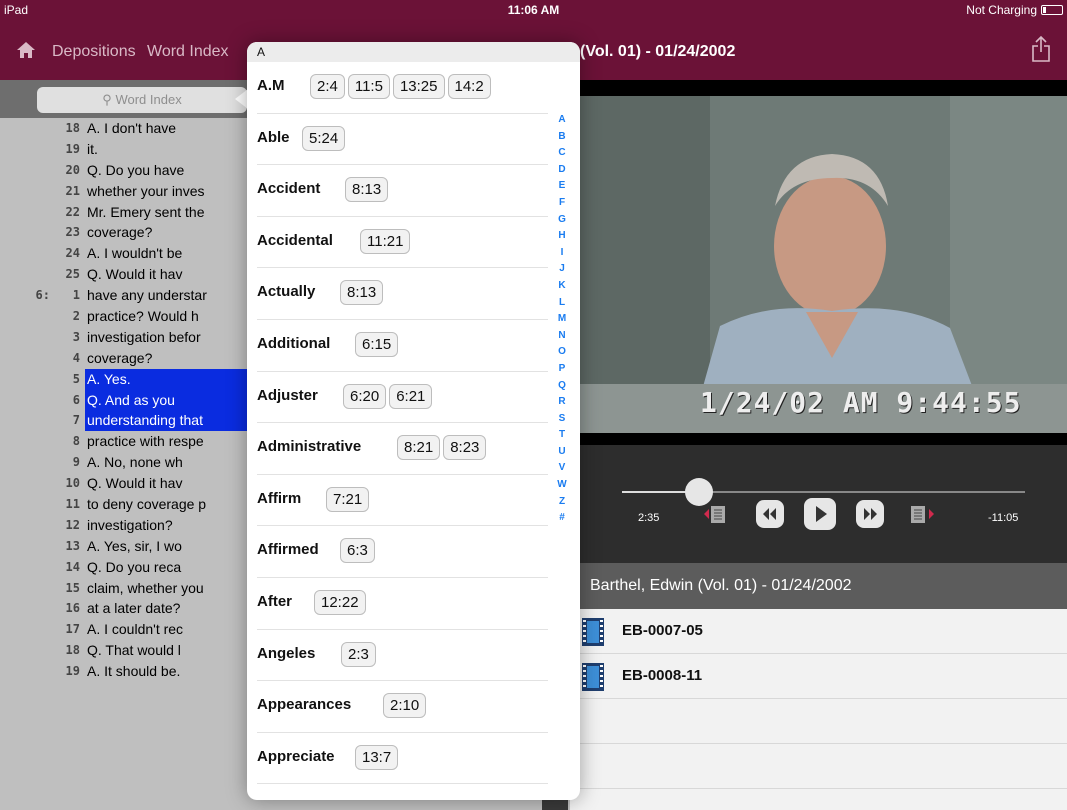  I want to click on word-index-row: A.M 2:4 11:5 13:25 14:2, so click(402, 88).